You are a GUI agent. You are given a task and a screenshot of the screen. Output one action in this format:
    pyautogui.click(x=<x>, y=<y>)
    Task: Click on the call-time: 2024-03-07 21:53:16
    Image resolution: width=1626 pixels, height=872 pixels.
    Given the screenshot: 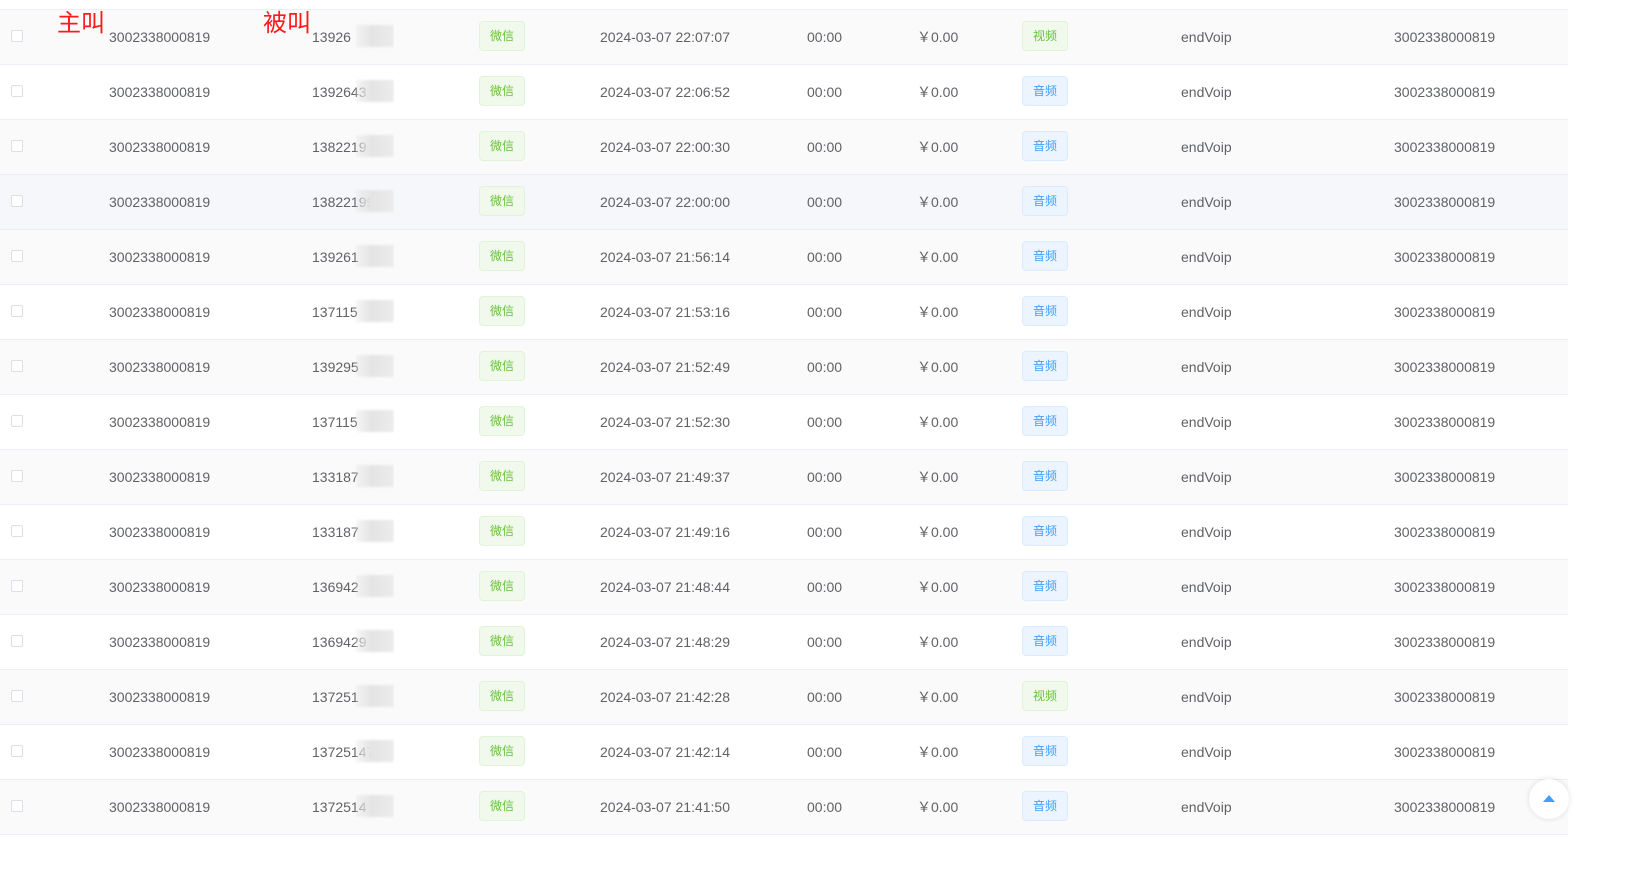 What is the action you would take?
    pyautogui.click(x=665, y=312)
    